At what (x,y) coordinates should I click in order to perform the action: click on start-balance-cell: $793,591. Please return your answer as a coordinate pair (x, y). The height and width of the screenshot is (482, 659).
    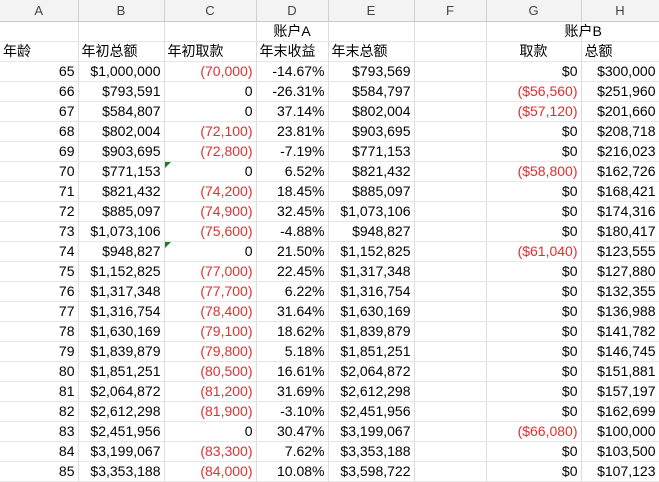
    Looking at the image, I should click on (121, 91).